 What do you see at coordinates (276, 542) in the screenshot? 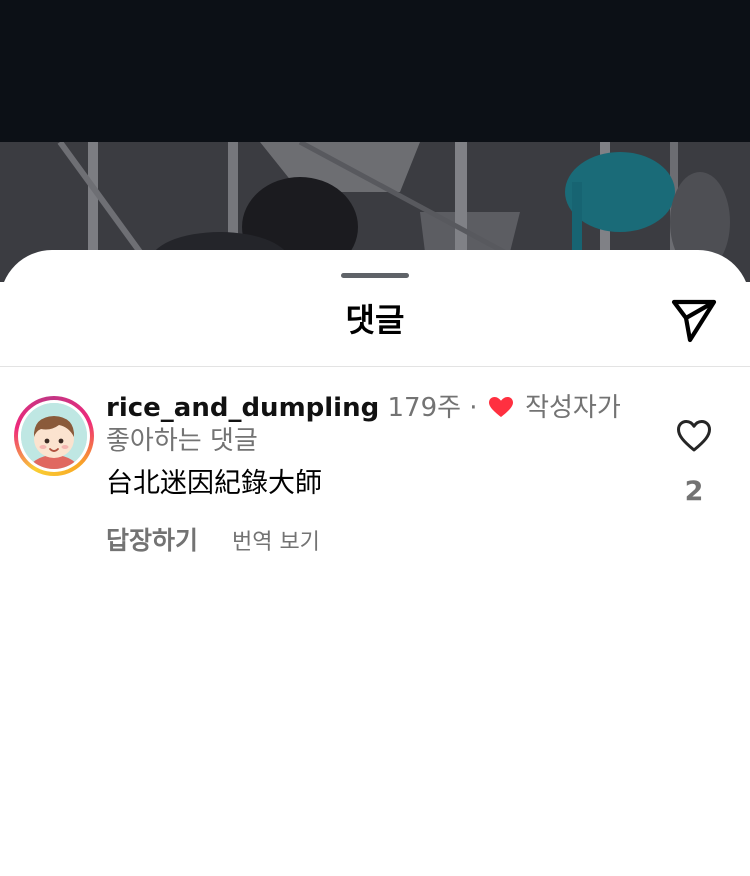
I see `see-translation-button: 번역 보기` at bounding box center [276, 542].